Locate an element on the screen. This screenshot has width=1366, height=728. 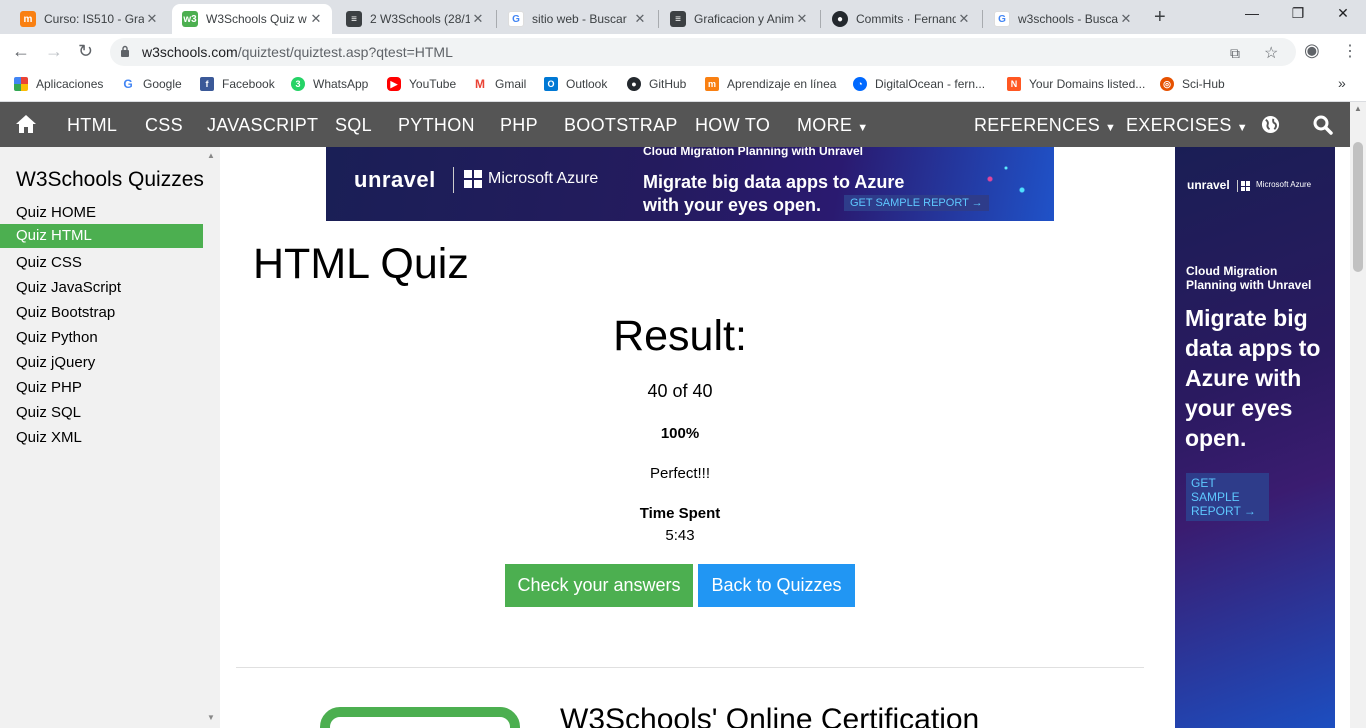
browser-tab-active: w3 W3Schools Quiz w ✕ is located at coordinates (252, 19).